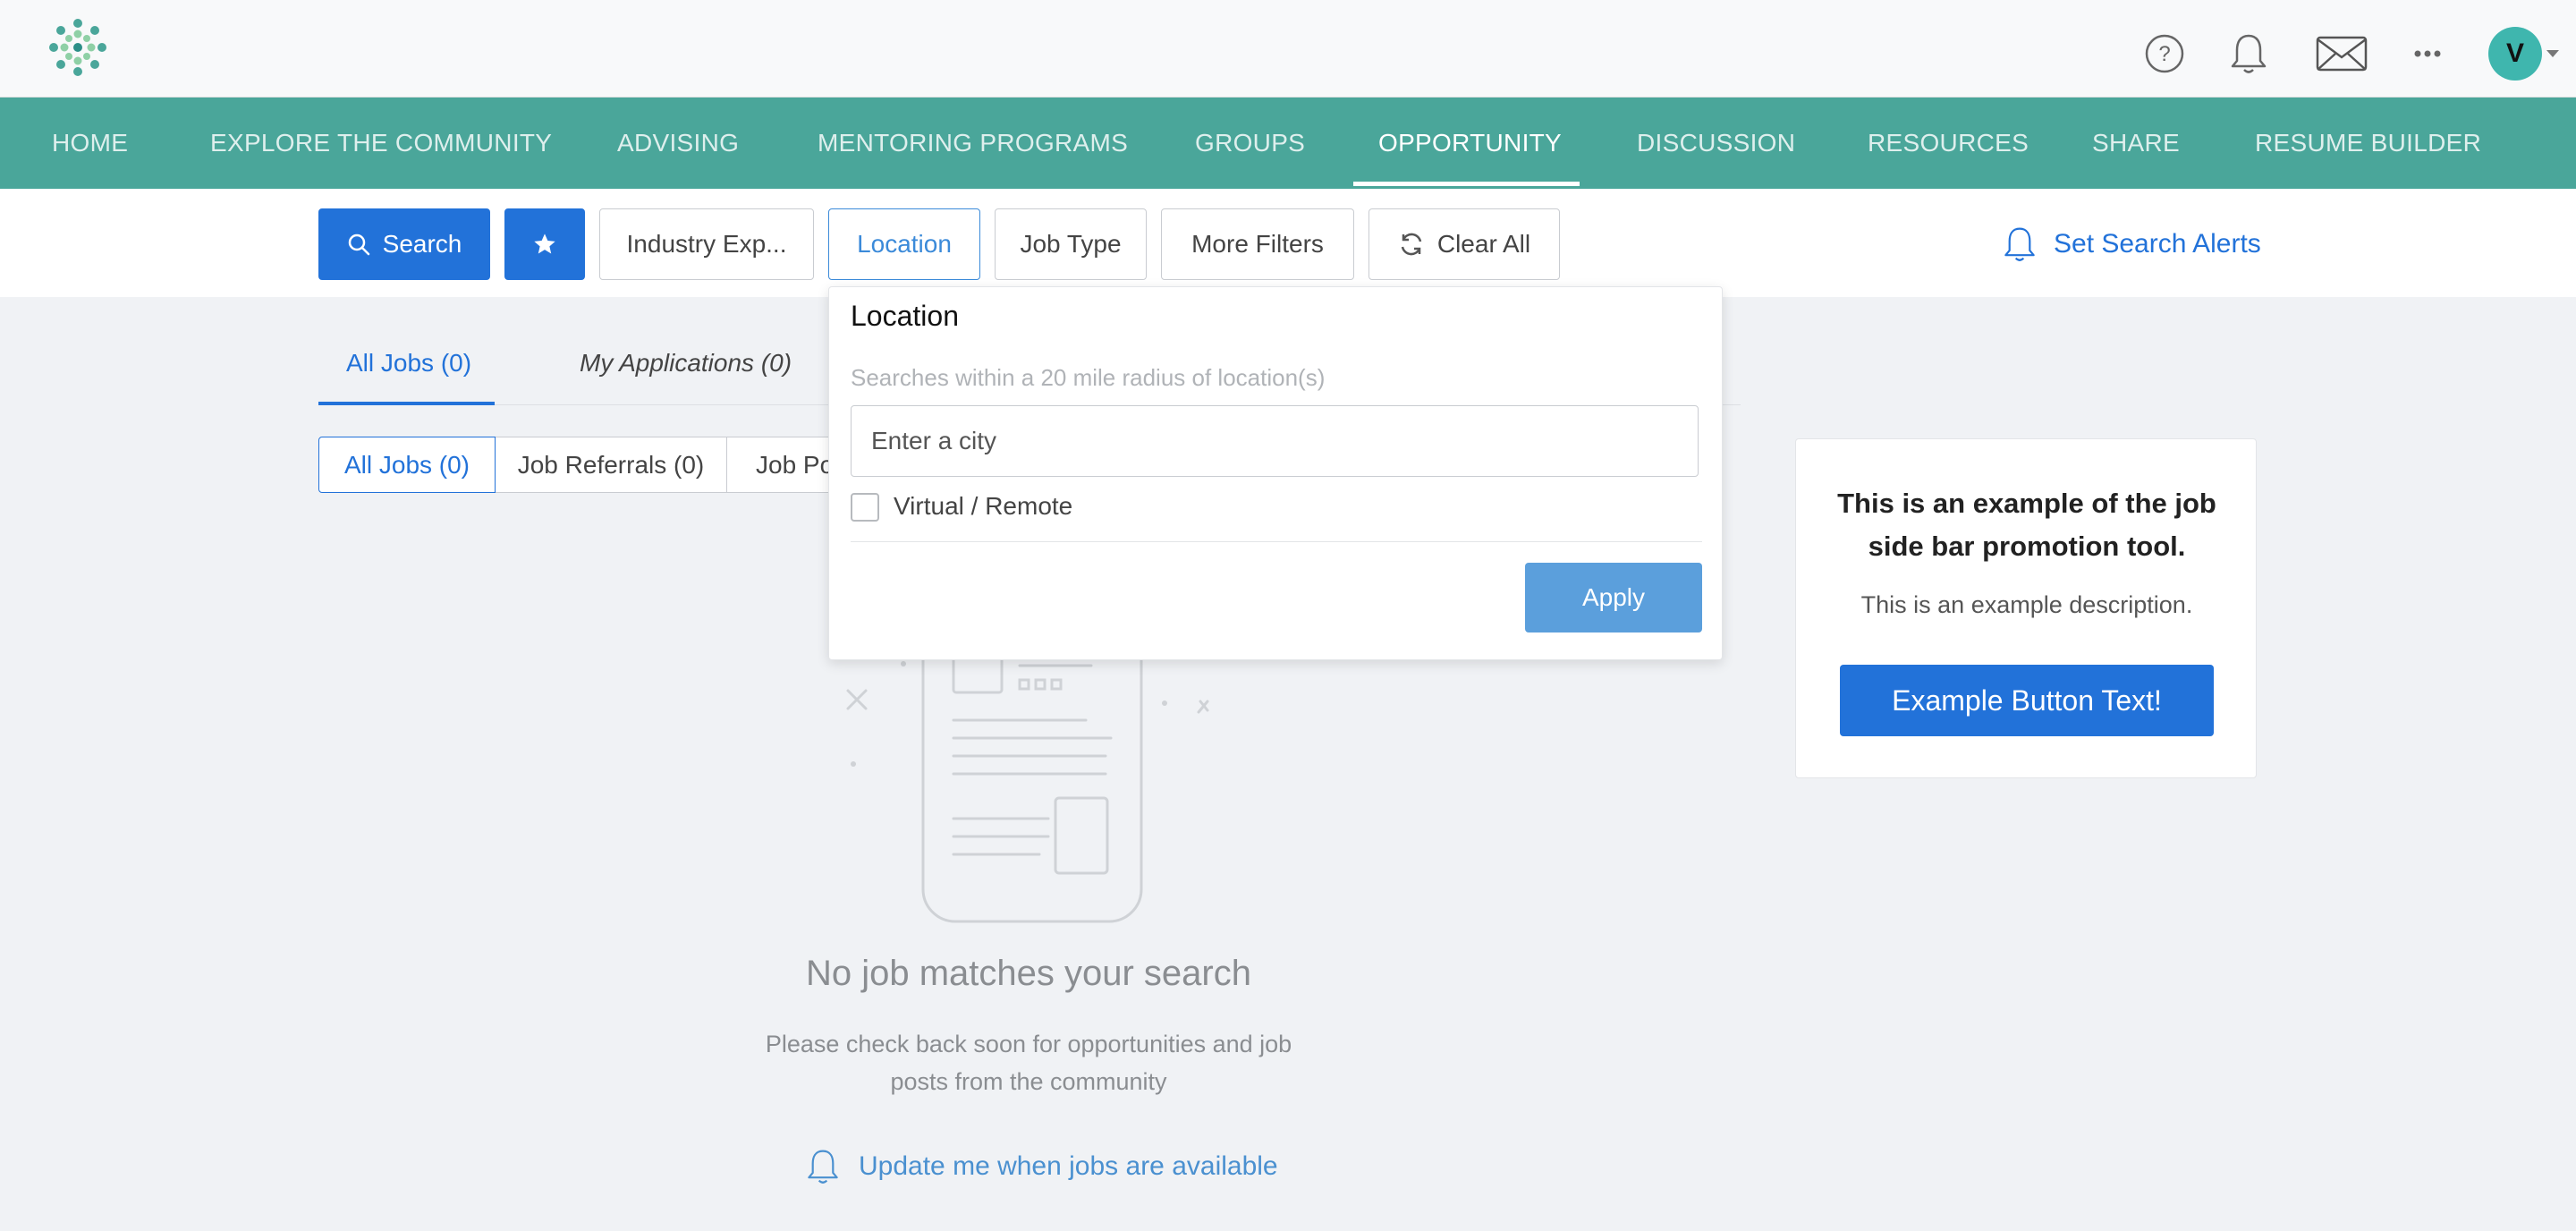  I want to click on set-search-alerts-label: Set Search Alerts, so click(2157, 244).